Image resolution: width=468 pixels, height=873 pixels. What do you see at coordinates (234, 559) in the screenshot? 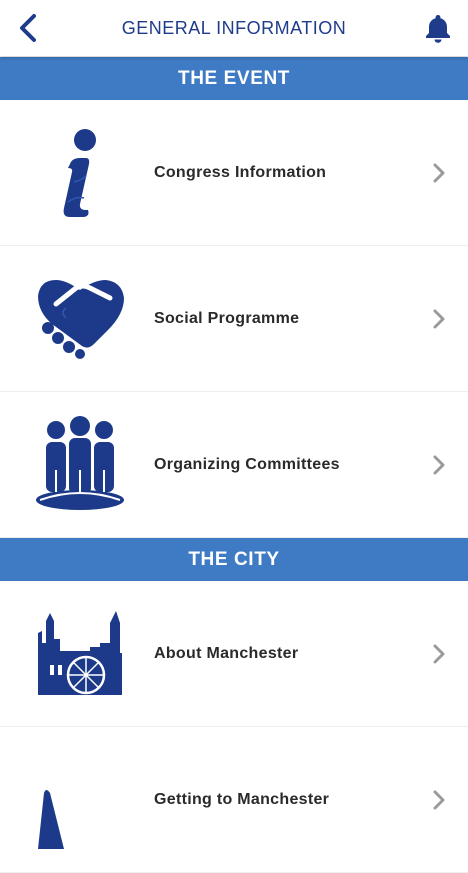
I see `section-header-city: THE CITY` at bounding box center [234, 559].